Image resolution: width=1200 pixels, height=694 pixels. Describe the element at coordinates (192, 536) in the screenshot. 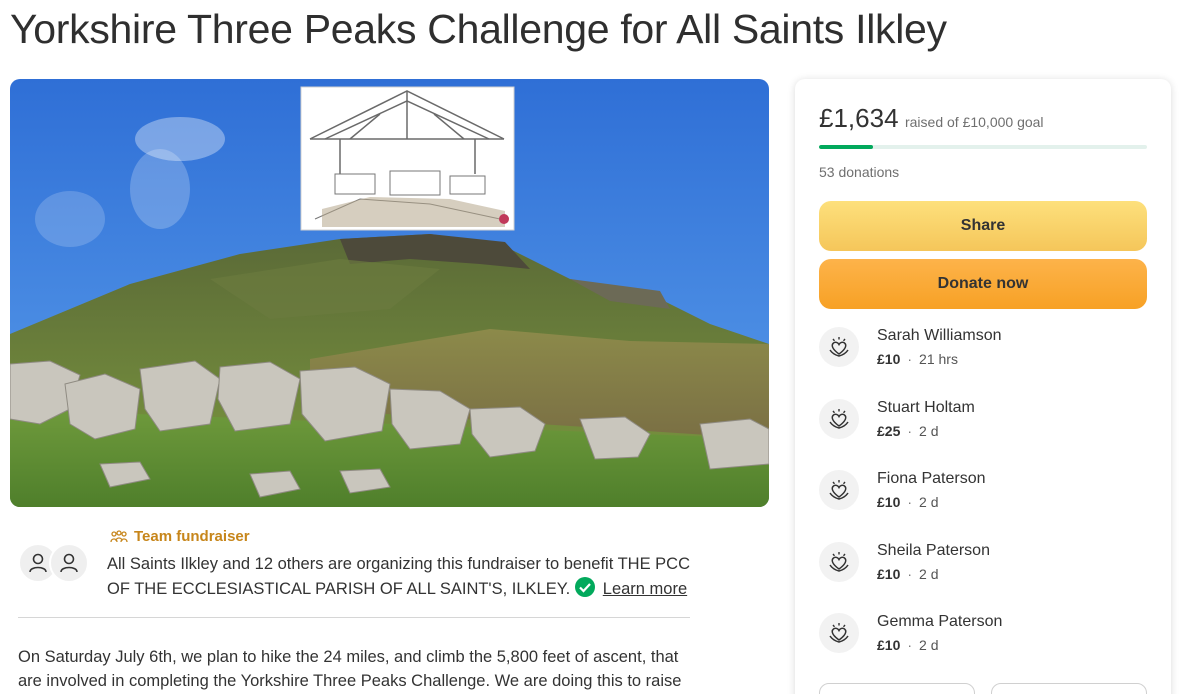

I see `team-fundraiser-label: Team fundraiser` at that location.